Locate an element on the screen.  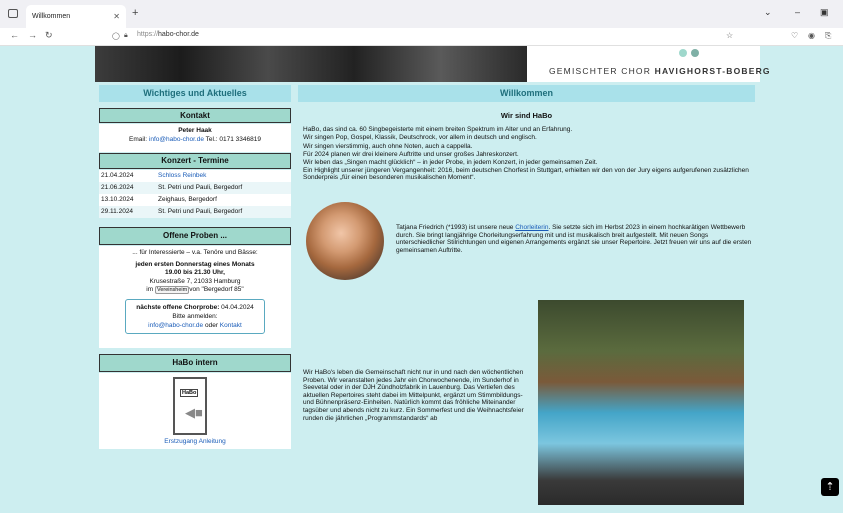
logo-dots is located at coordinates (691, 53).